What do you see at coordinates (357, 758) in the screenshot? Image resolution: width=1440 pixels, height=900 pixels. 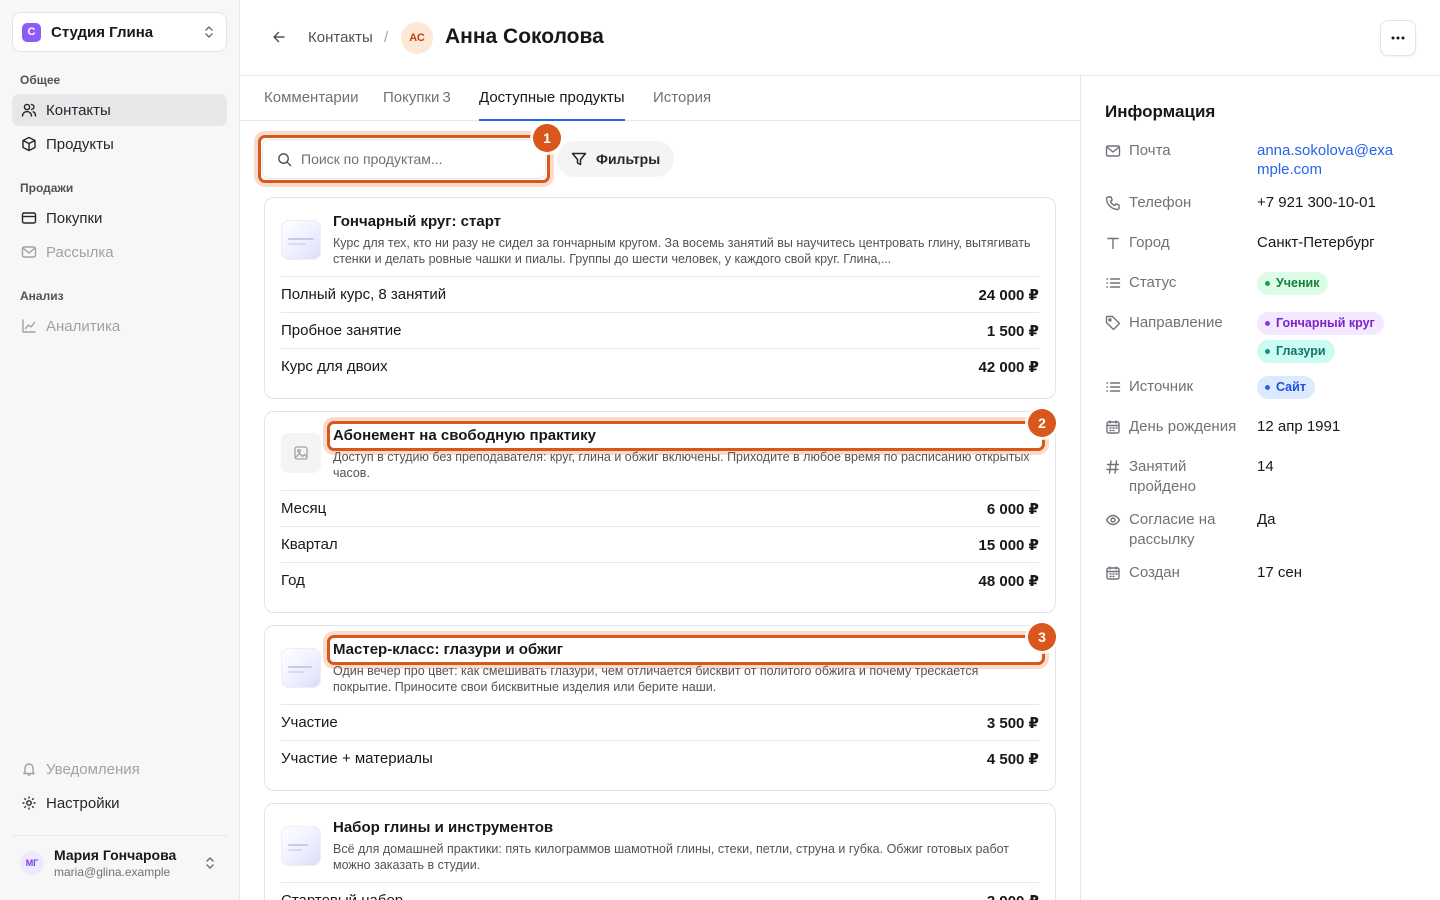 I see `option-name: Участие + материалы` at bounding box center [357, 758].